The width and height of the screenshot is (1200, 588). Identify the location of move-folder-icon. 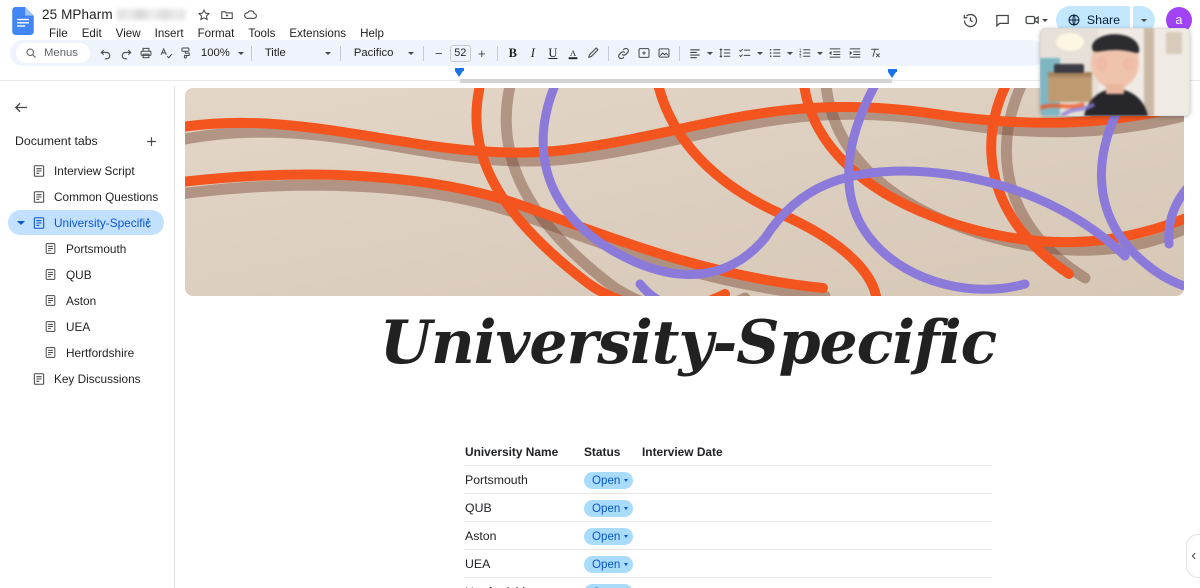
(227, 15).